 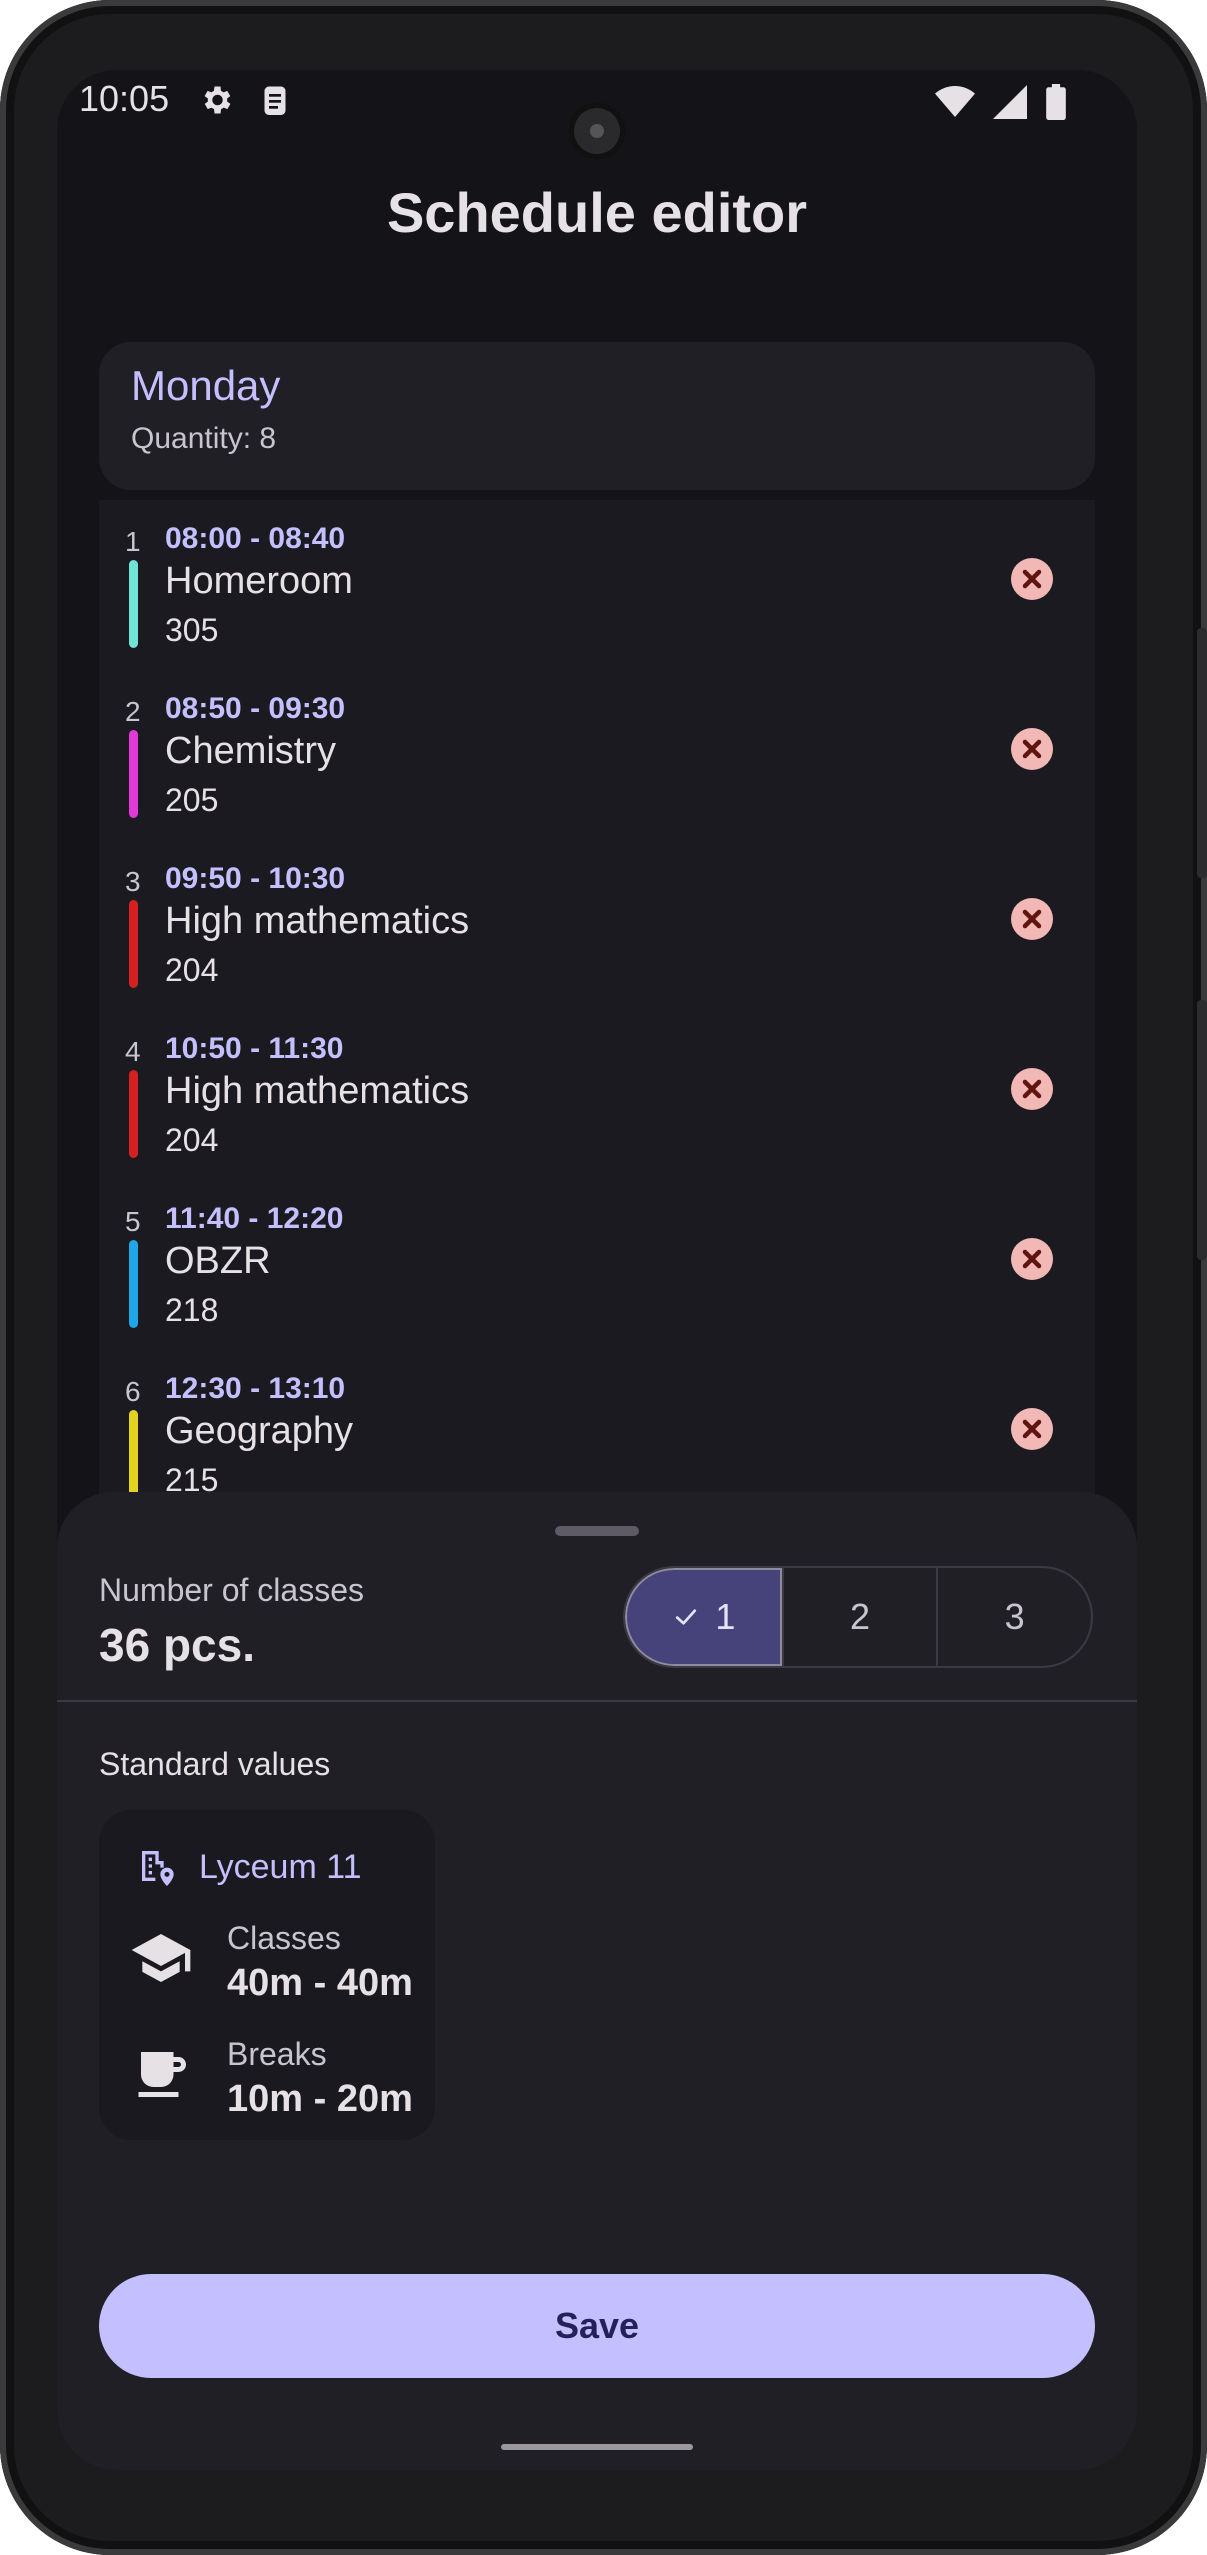 I want to click on school-building-icon, so click(x=158, y=1868).